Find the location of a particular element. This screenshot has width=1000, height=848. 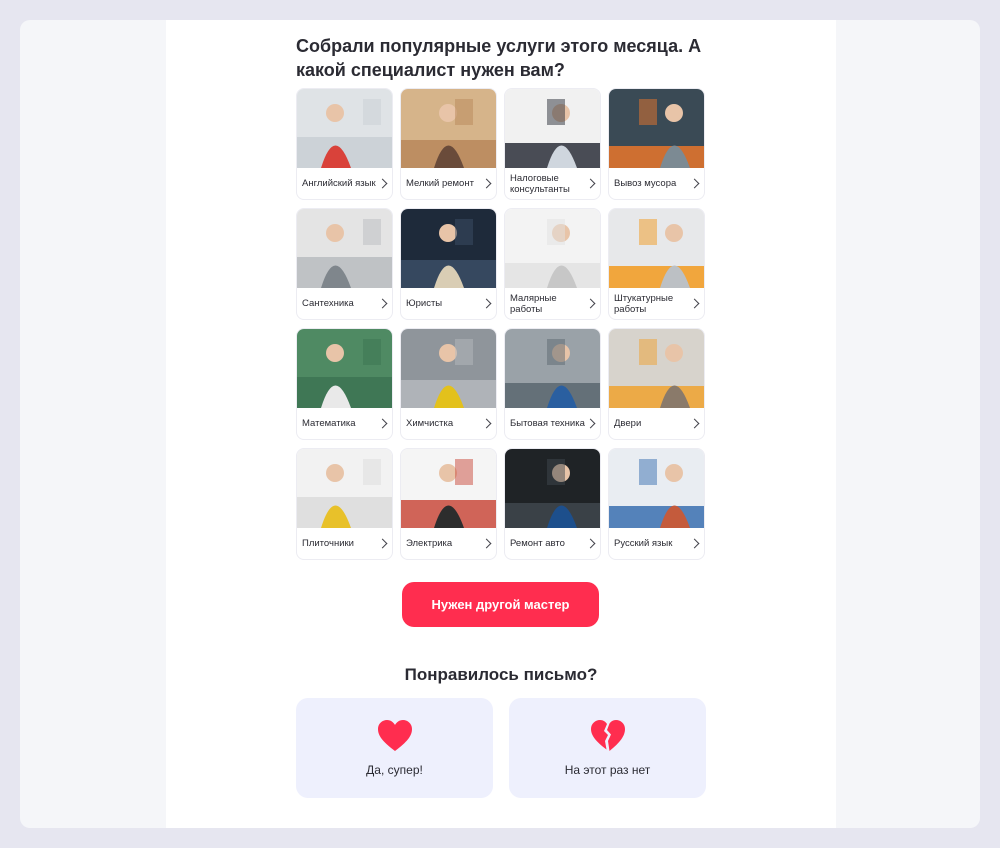

service-caption: Английский язык is located at coordinates (344, 183).